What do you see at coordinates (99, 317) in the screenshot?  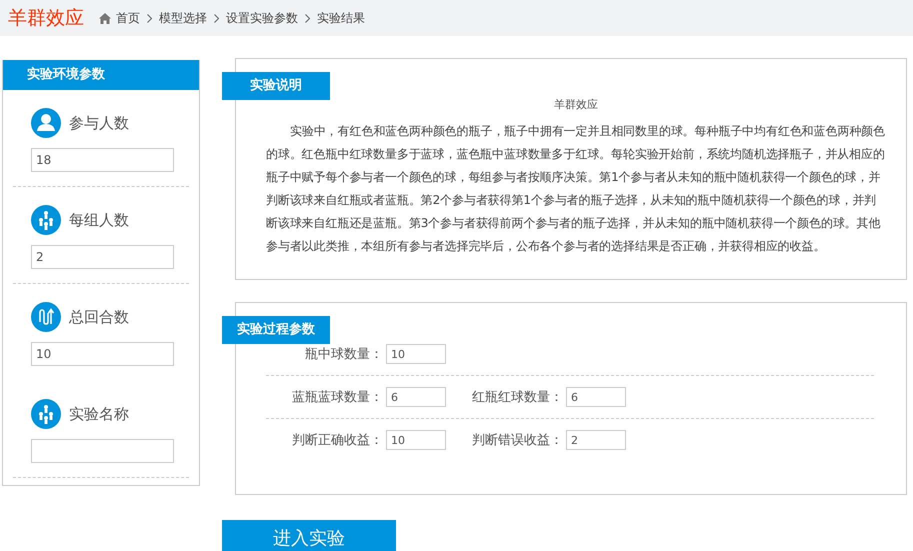 I see `field-label: 总回合数` at bounding box center [99, 317].